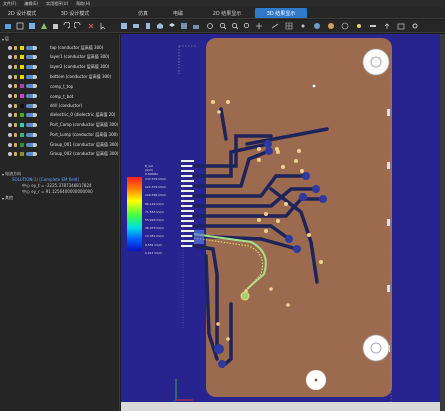 This screenshot has width=445, height=411. Describe the element at coordinates (66, 26) in the screenshot. I see `undo-icon` at that location.